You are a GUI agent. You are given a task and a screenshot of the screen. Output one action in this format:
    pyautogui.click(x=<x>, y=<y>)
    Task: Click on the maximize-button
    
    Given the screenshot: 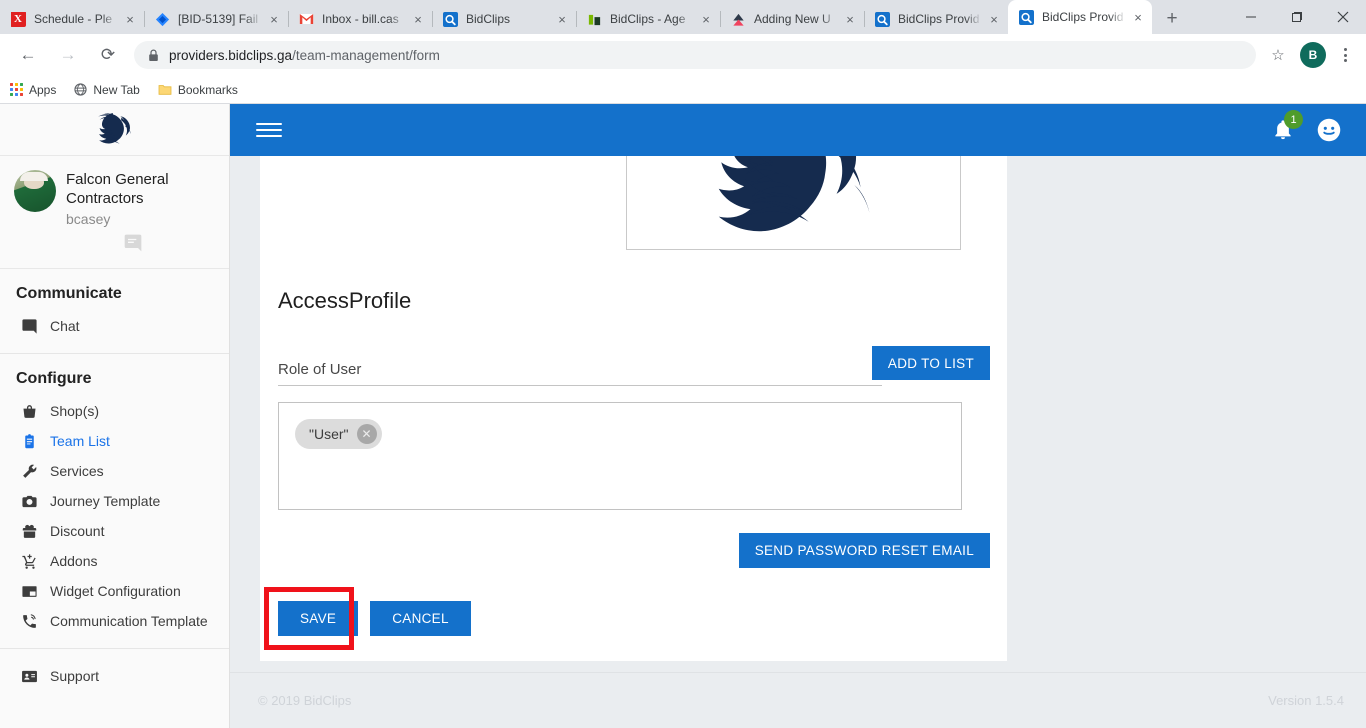 What is the action you would take?
    pyautogui.click(x=1297, y=17)
    